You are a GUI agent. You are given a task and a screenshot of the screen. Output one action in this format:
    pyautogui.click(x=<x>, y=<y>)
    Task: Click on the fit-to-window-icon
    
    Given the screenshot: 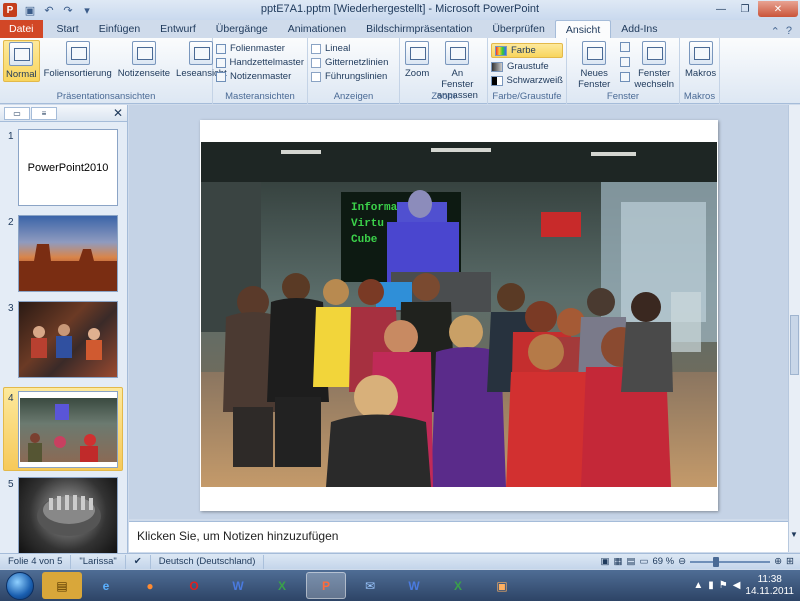 What is the action you would take?
    pyautogui.click(x=457, y=53)
    